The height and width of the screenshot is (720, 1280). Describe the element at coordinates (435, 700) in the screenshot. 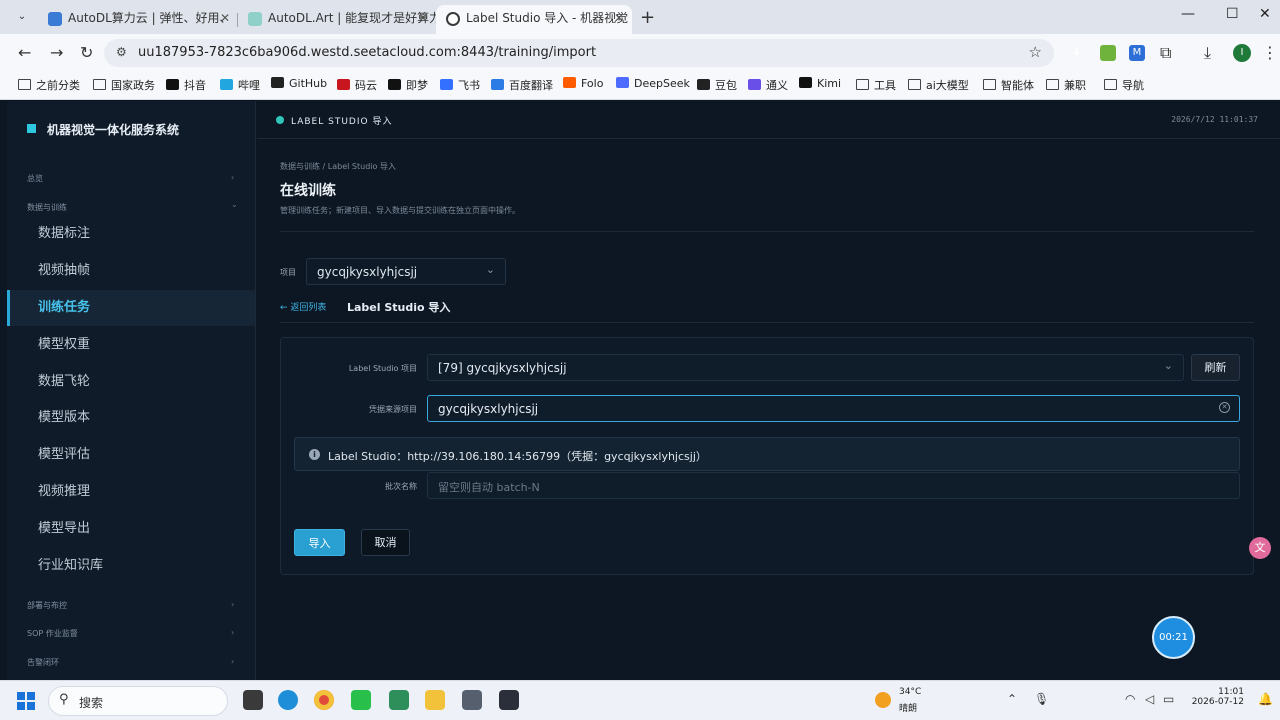

I see `file-explorer-icon` at that location.